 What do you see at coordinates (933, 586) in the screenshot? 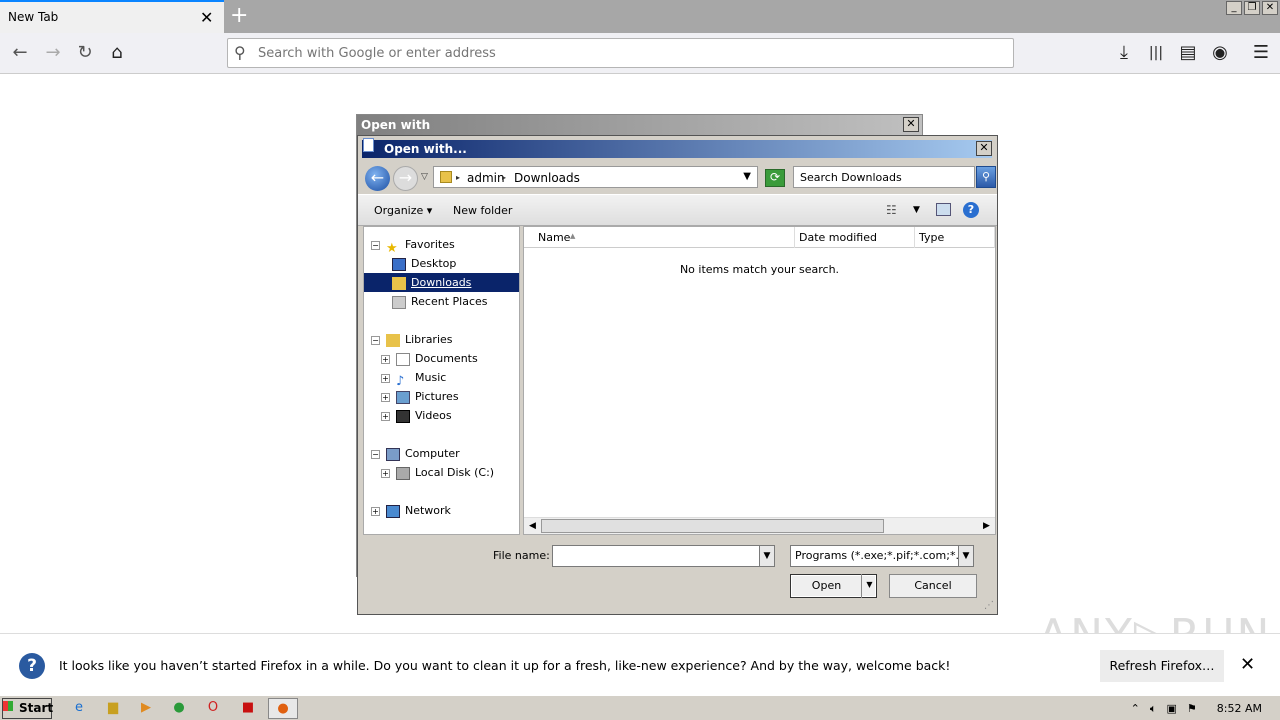
I see `cancel-button: Cancel` at bounding box center [933, 586].